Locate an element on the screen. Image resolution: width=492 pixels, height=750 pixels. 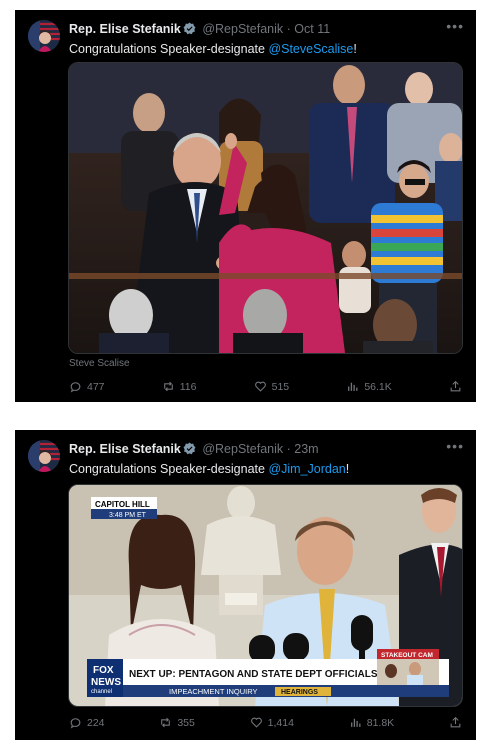
reply-button: 477 is located at coordinates (87, 386).